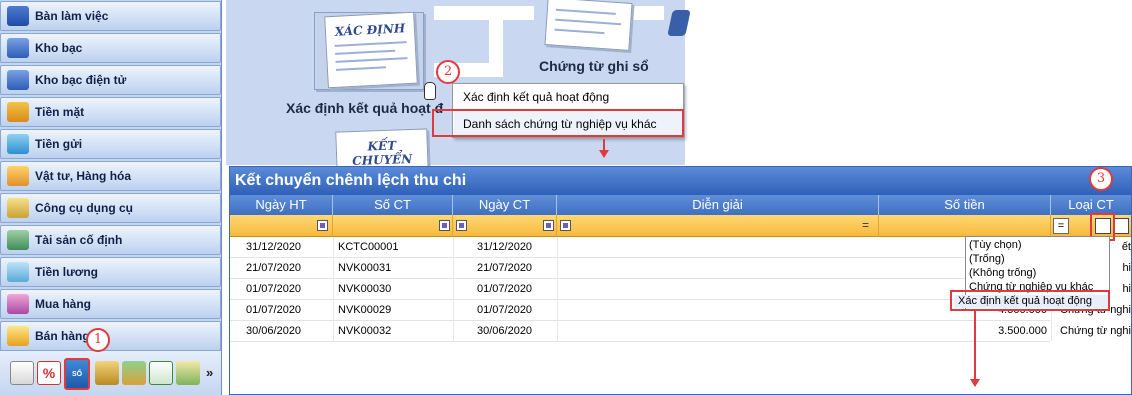 Image resolution: width=1132 pixels, height=395 pixels. What do you see at coordinates (18, 48) in the screenshot?
I see `treasury-icon` at bounding box center [18, 48].